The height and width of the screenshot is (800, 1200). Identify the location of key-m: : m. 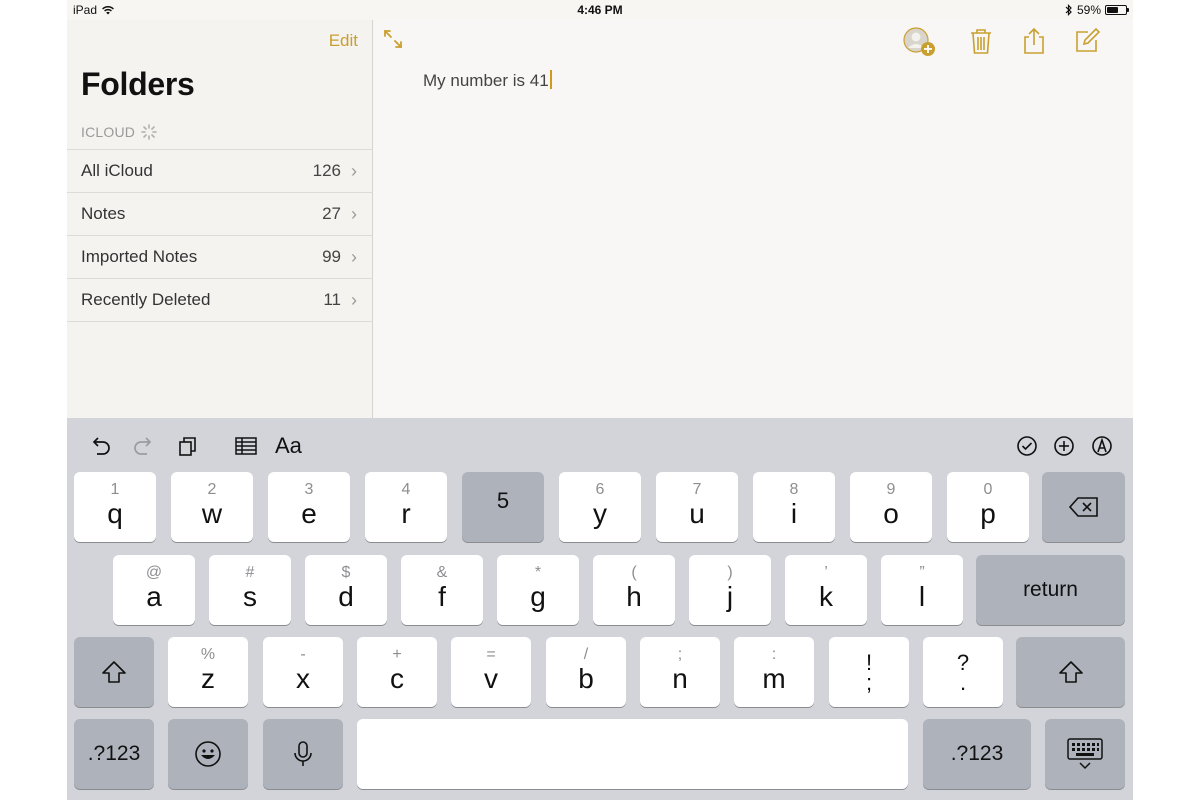
(774, 672).